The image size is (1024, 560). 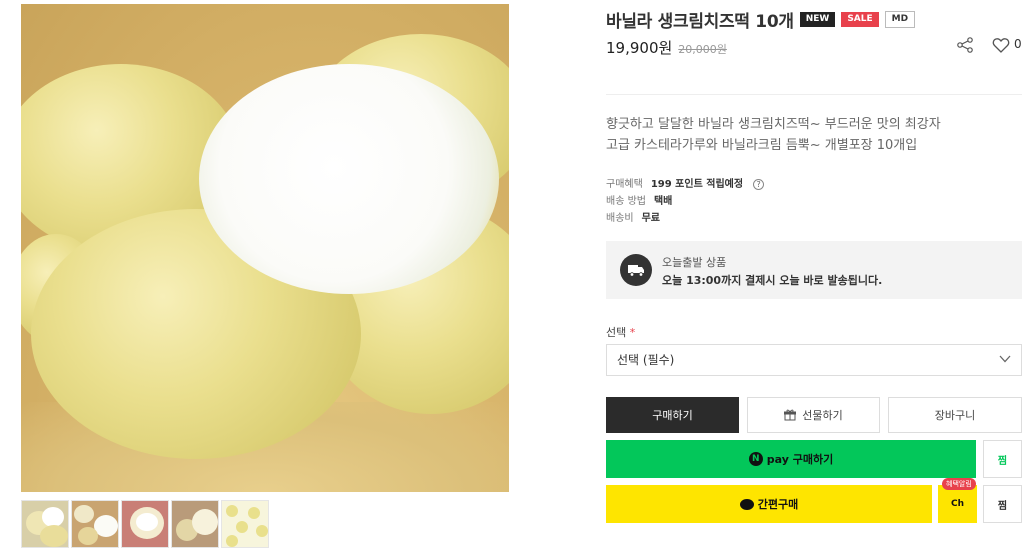 What do you see at coordinates (800, 459) in the screenshot?
I see `npay-button-label: pay 구매하기` at bounding box center [800, 459].